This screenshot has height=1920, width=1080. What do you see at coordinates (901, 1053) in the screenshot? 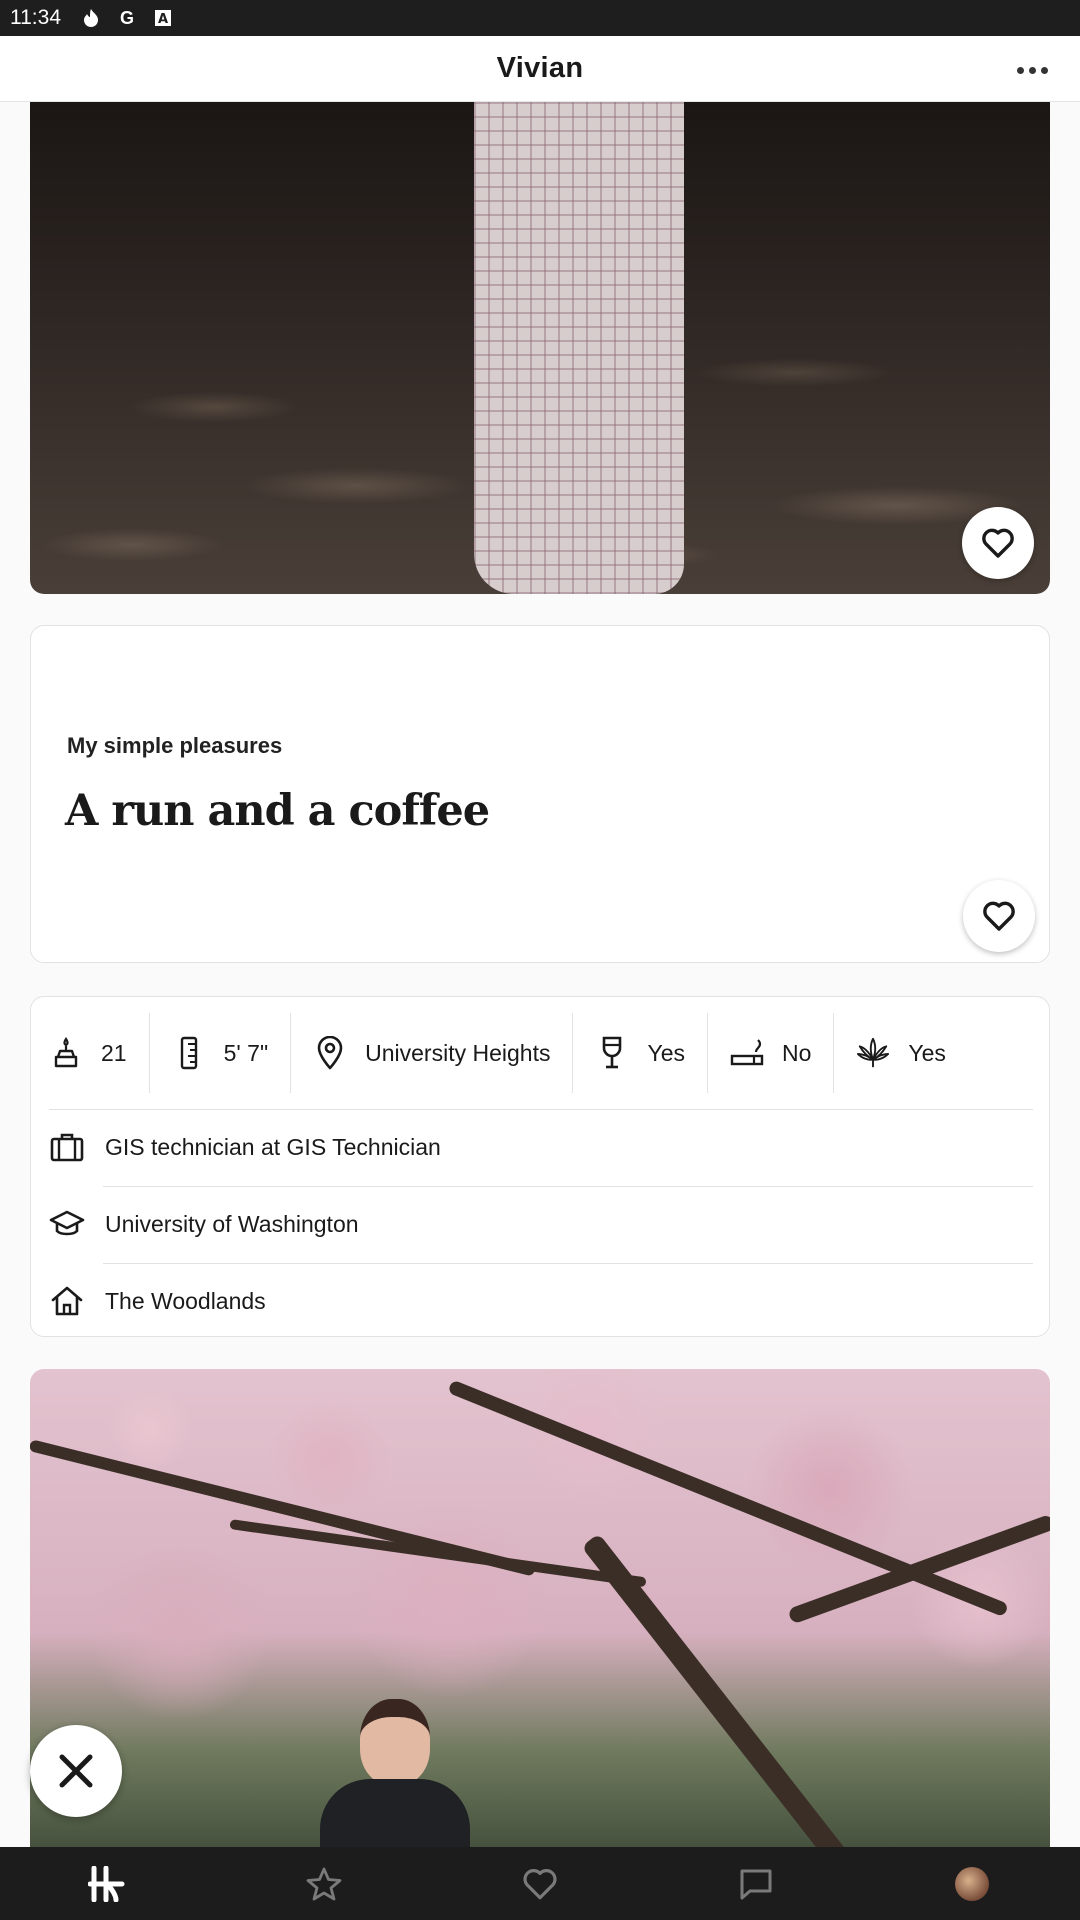
I see `vital-cannabis: Yes` at bounding box center [901, 1053].